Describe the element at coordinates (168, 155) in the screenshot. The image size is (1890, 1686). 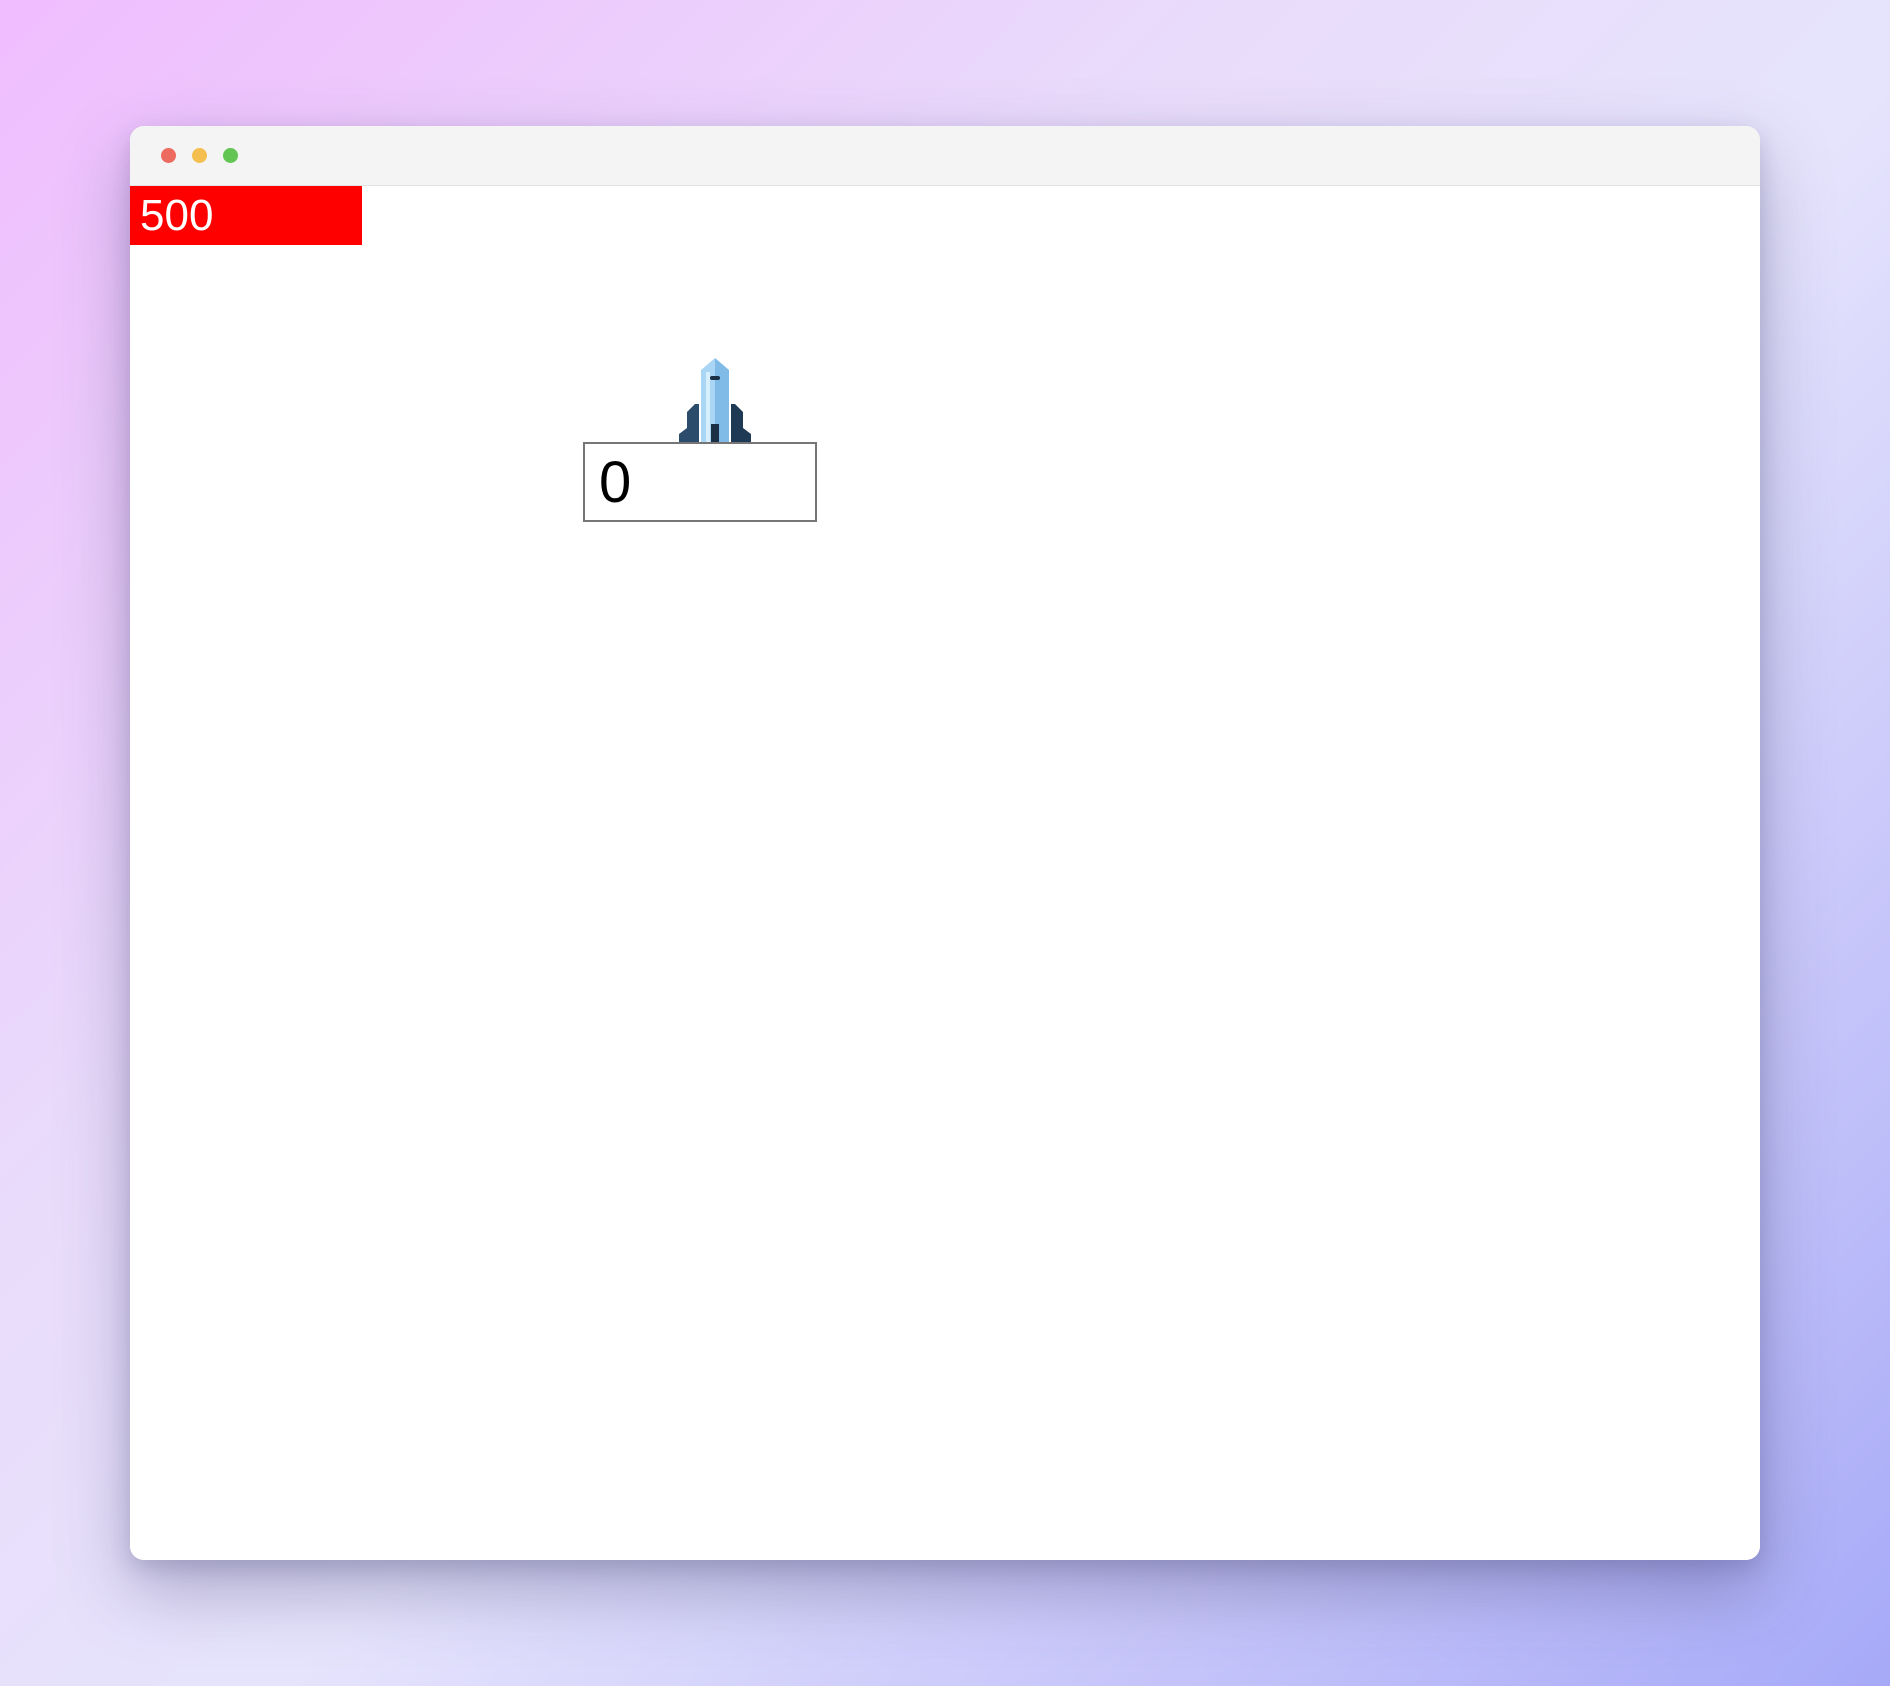
I see `close-window-button` at that location.